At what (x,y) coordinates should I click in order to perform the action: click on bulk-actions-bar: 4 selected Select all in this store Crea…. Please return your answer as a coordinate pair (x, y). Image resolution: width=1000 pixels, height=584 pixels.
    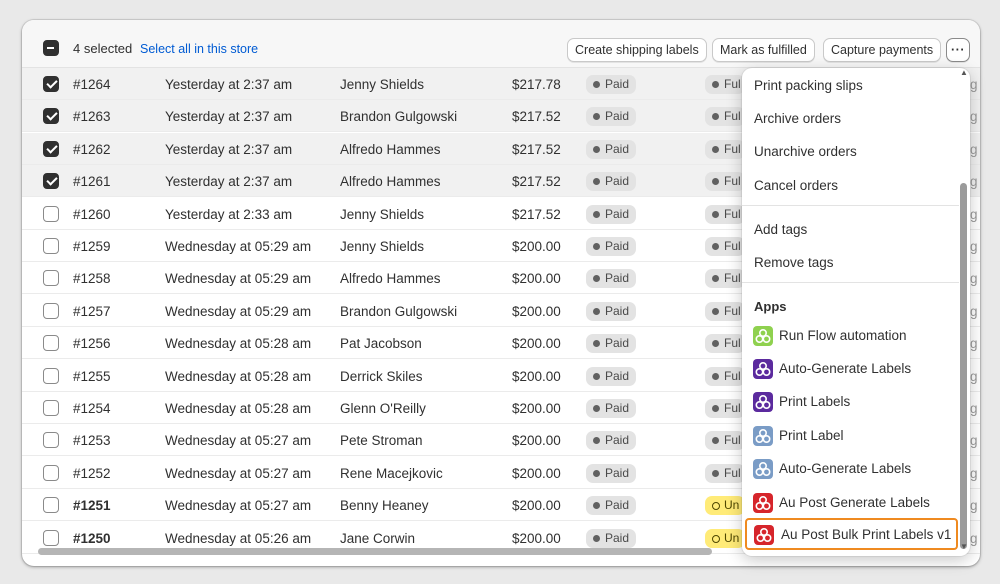
    Looking at the image, I should click on (501, 44).